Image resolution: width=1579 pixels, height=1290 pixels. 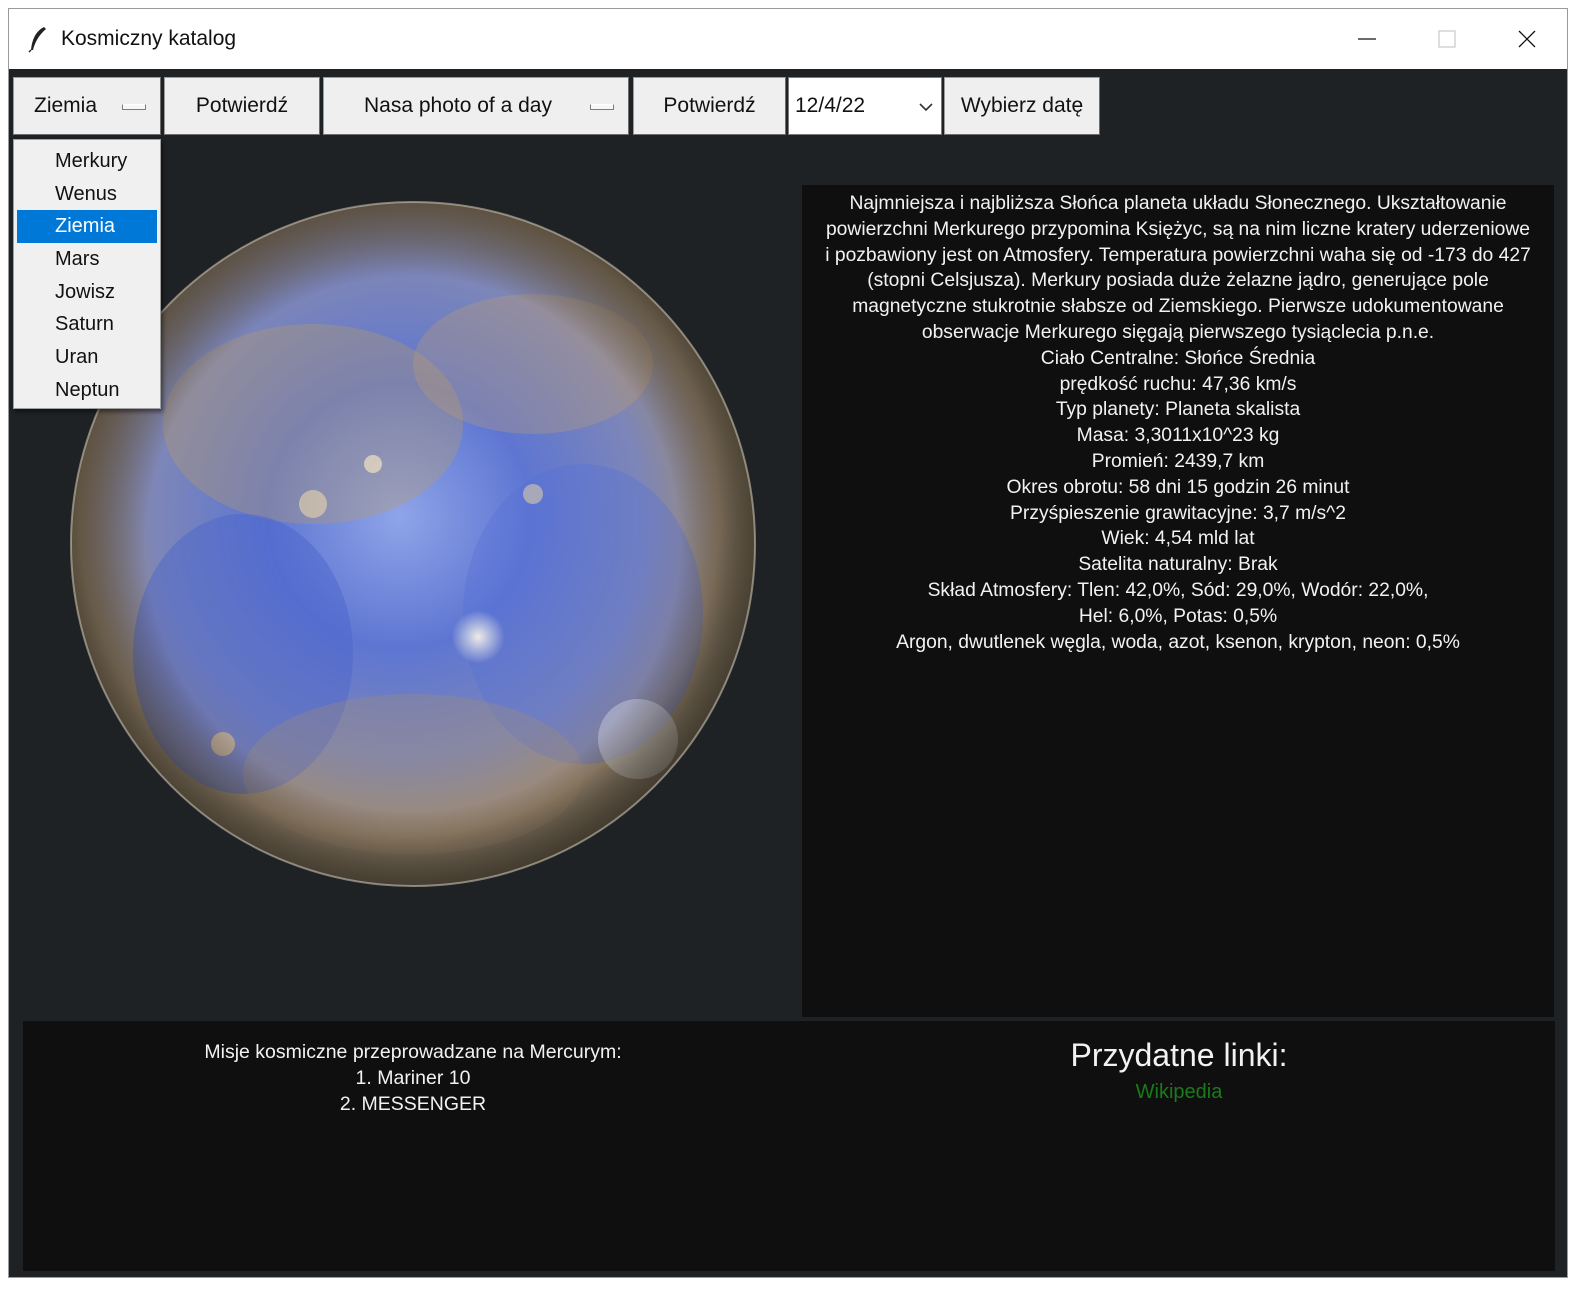 I want to click on menu-item-uran: Uran, so click(x=87, y=357).